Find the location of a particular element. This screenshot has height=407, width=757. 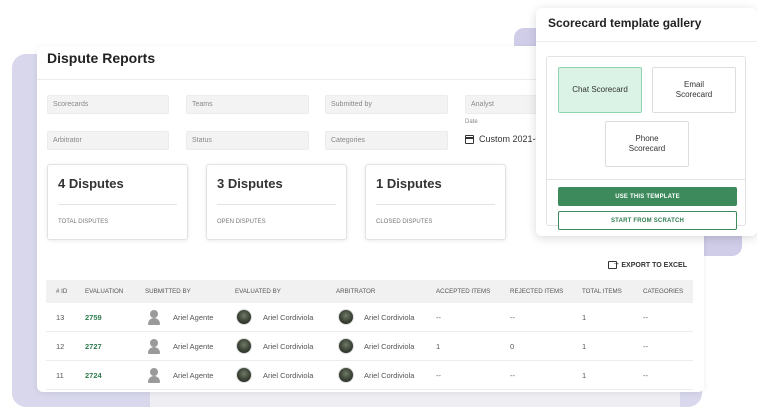

gallery-title: Scorecard template gallery is located at coordinates (625, 23).